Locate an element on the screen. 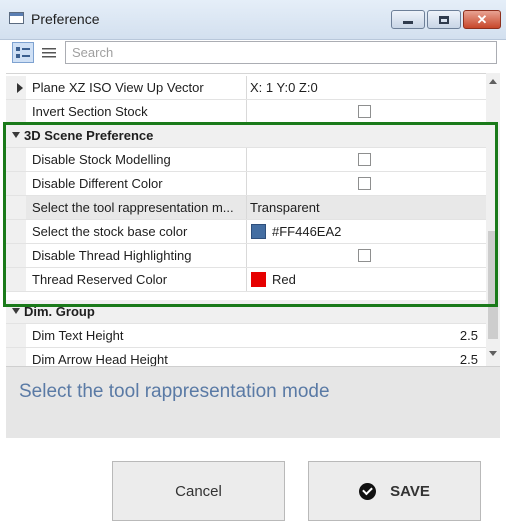 This screenshot has height=532, width=506. close-button: ✕ is located at coordinates (482, 19).